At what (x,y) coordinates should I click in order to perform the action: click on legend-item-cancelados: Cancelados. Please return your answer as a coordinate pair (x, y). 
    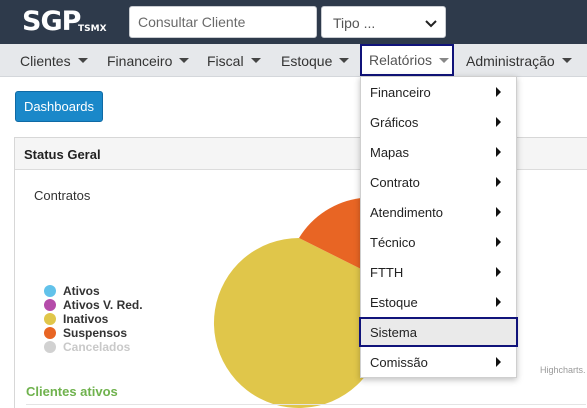
    Looking at the image, I should click on (93, 347).